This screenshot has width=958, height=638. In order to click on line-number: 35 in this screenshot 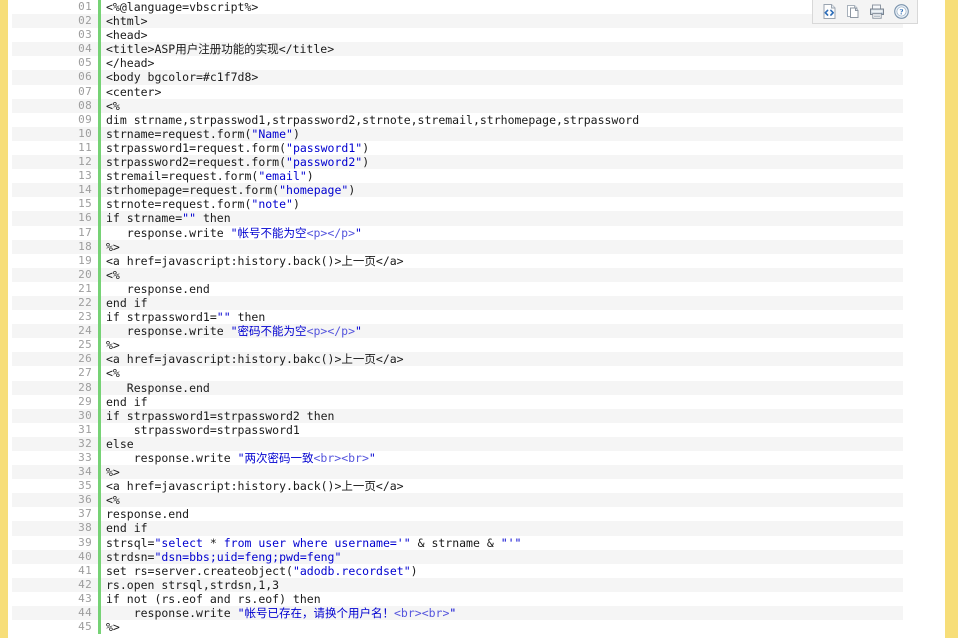, I will do `click(85, 486)`.